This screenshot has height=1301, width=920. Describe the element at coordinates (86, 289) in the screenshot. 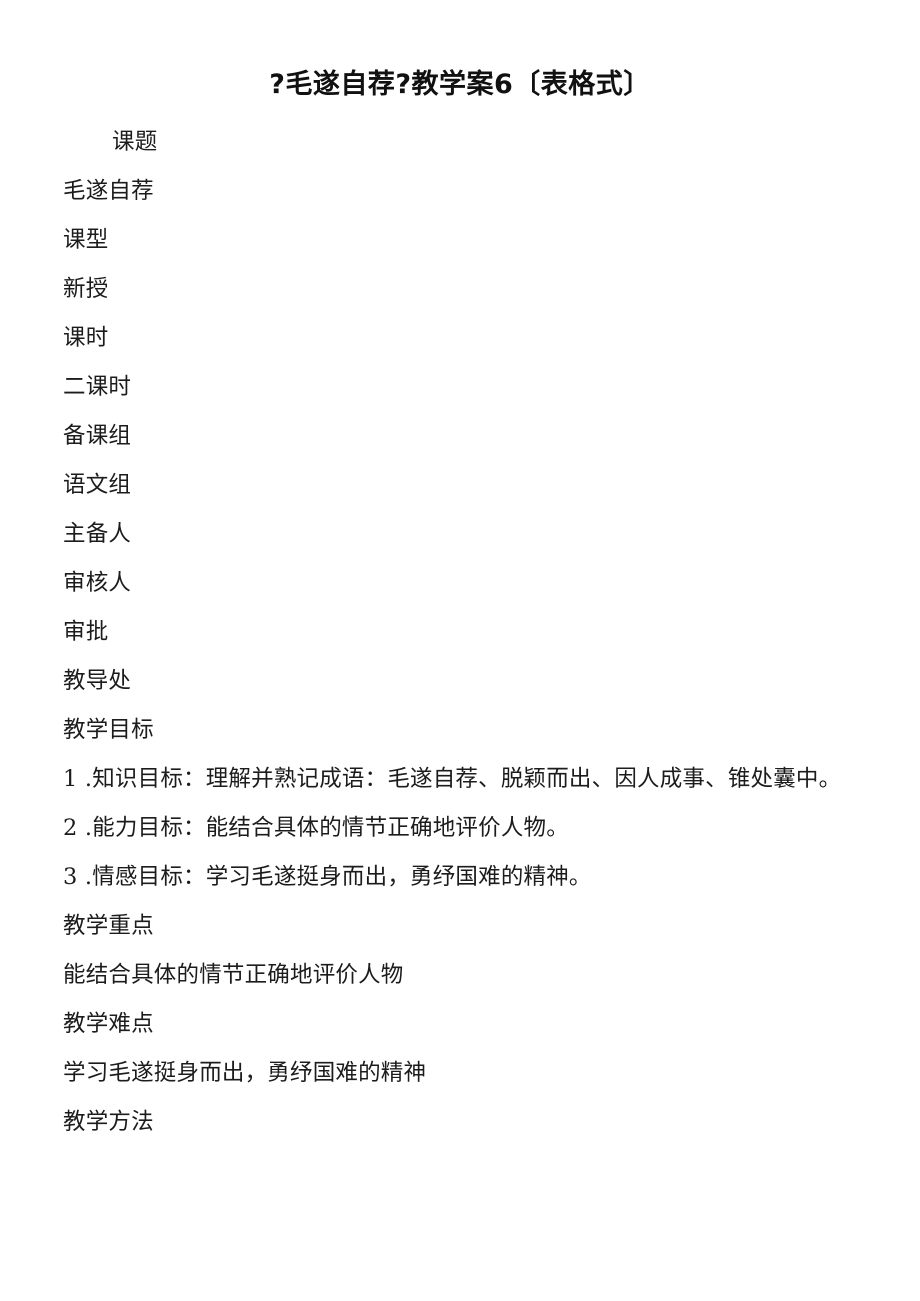

I see `document-line: 新授` at that location.